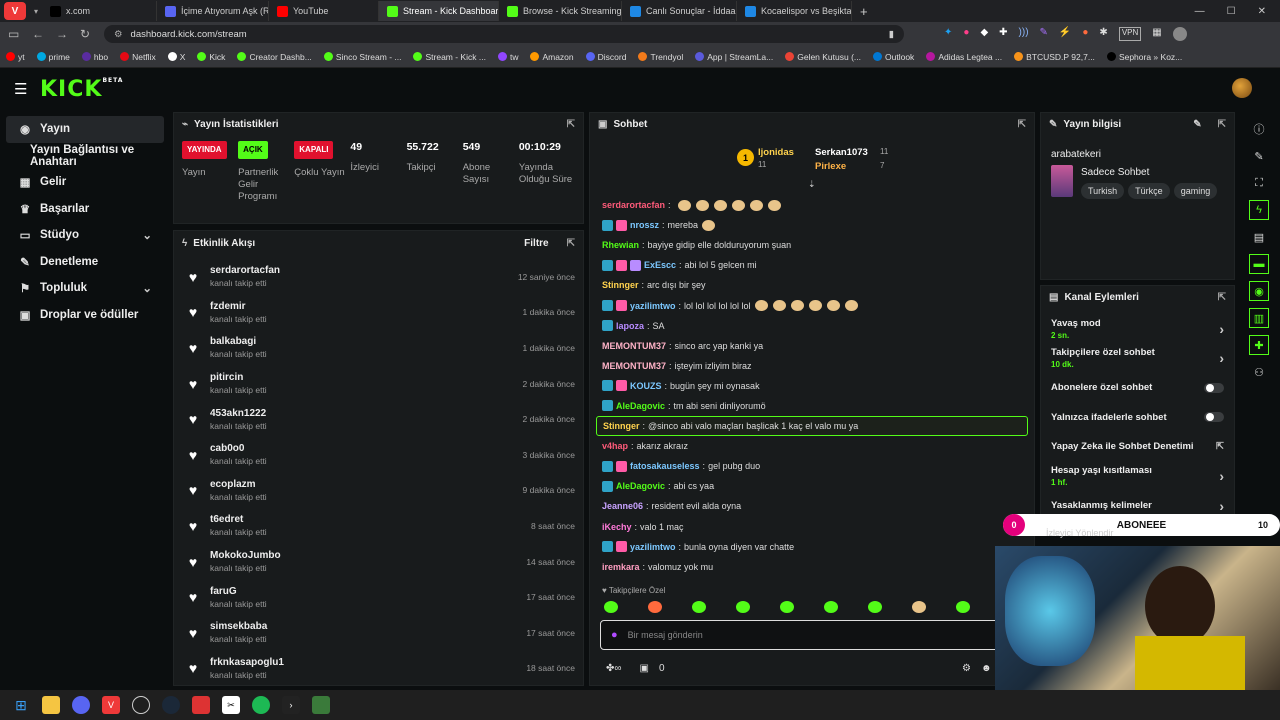 The height and width of the screenshot is (720, 1280). I want to click on browser-tab: YouTube, so click(324, 11).